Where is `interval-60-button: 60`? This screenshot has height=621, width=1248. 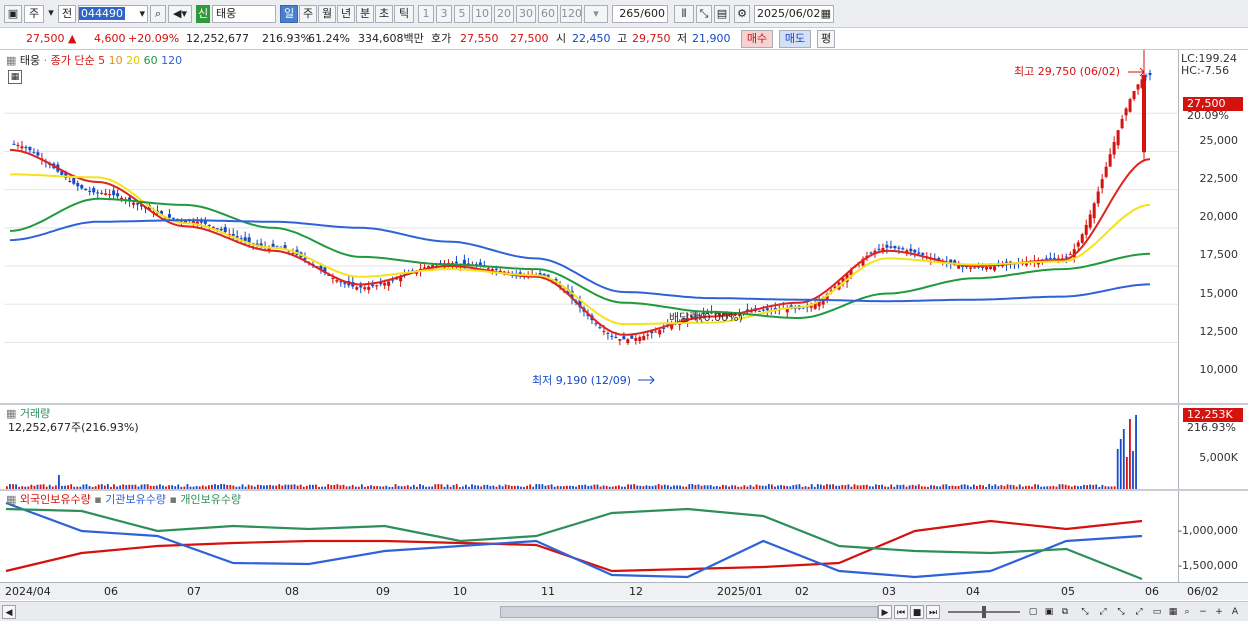
interval-60-button: 60 is located at coordinates (548, 14).